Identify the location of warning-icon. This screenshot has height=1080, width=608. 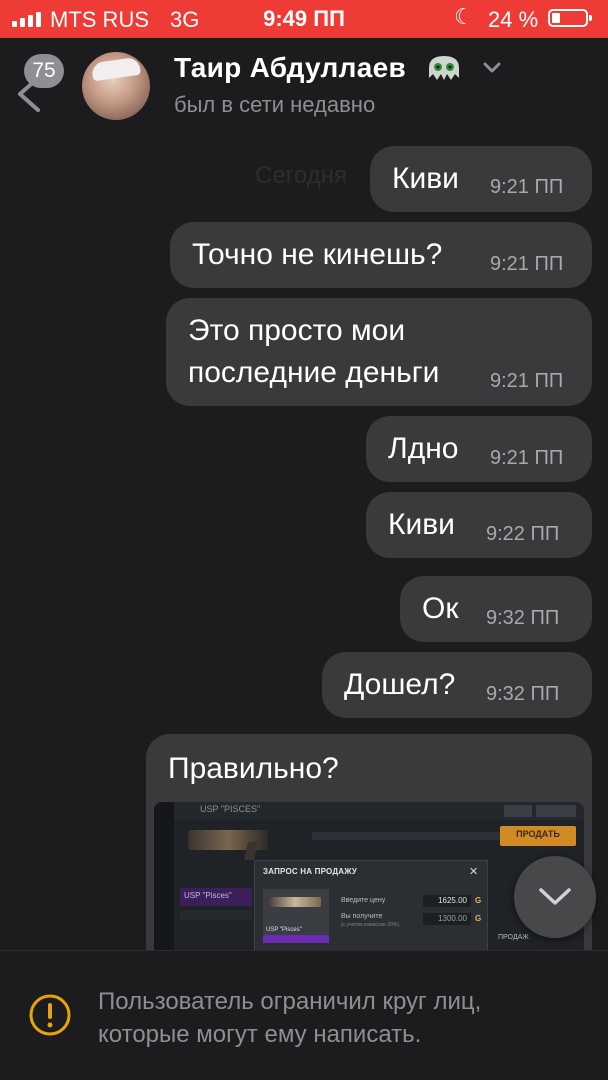
(50, 1015).